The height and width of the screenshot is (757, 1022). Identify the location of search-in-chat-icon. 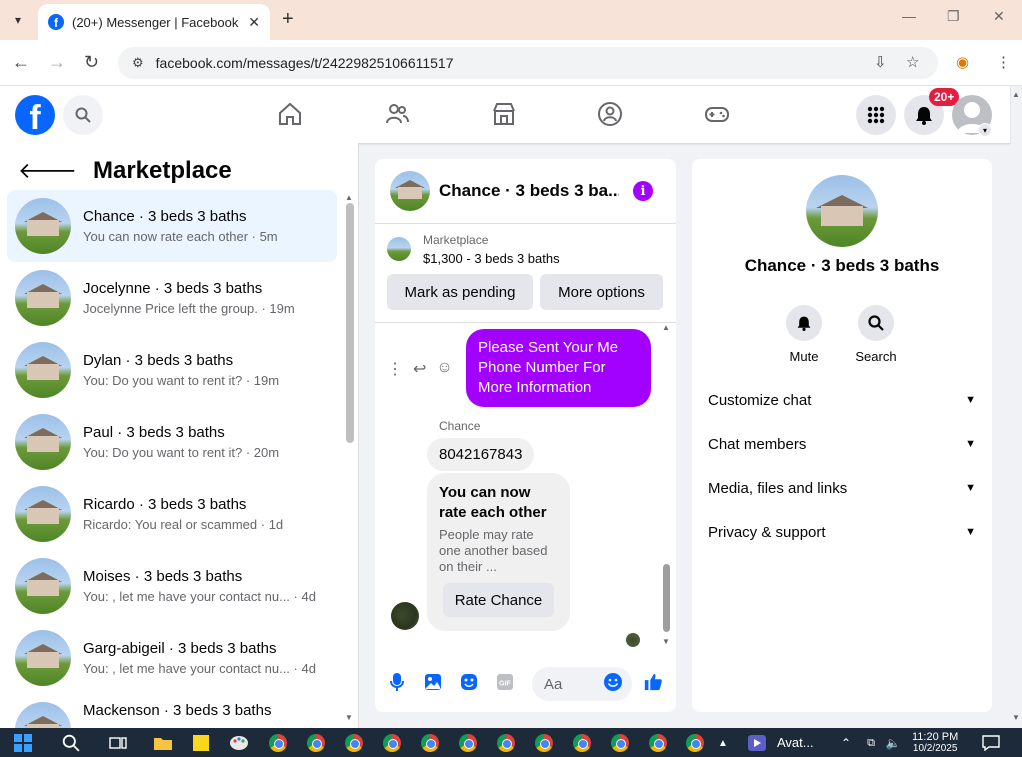
(876, 323).